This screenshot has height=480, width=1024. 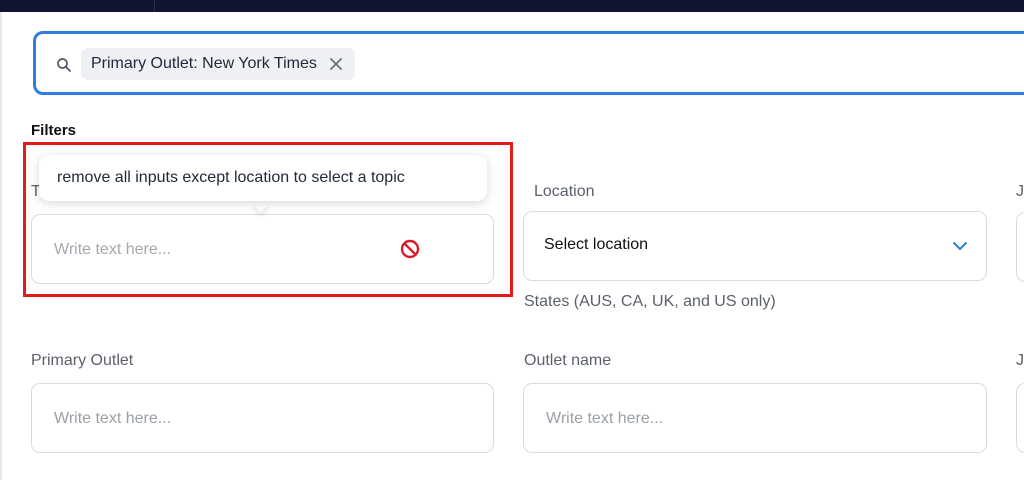 I want to click on search-icon, so click(x=64, y=65).